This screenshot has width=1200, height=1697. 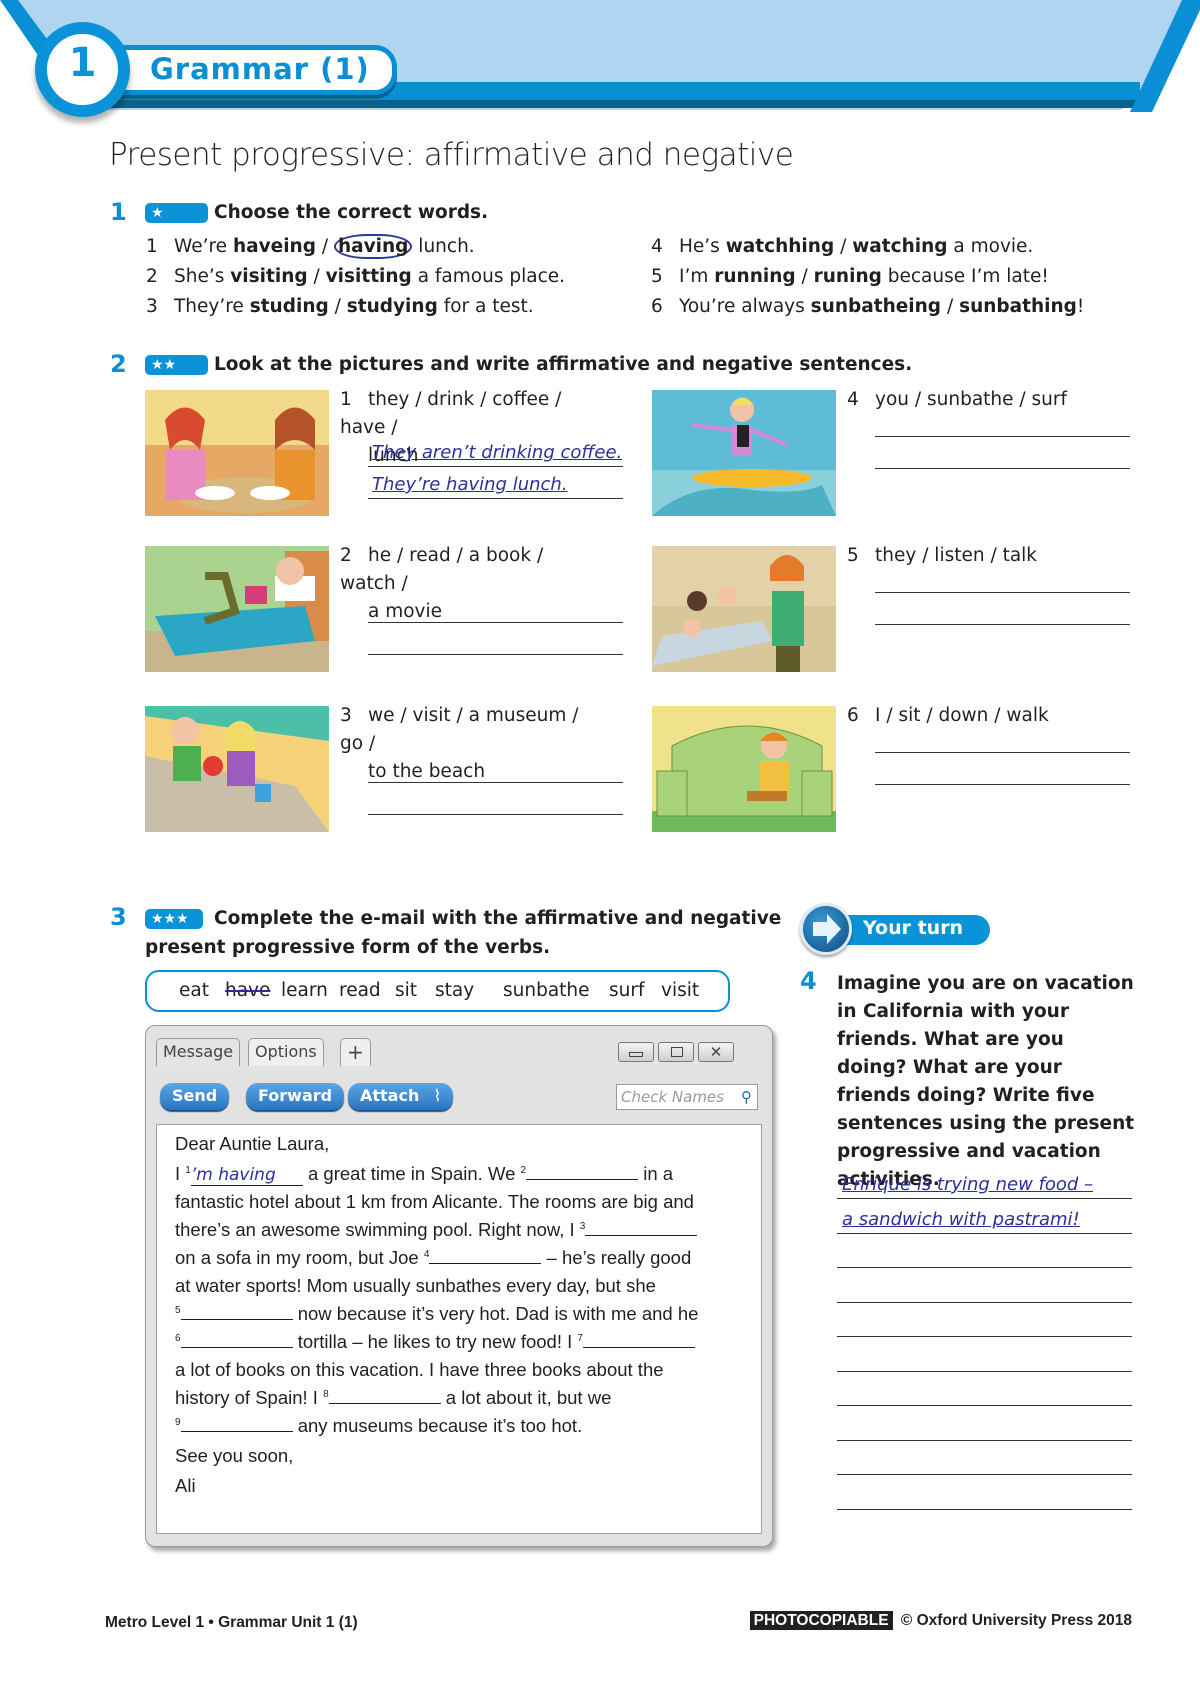 What do you see at coordinates (289, 306) in the screenshot?
I see `option-a: studing` at bounding box center [289, 306].